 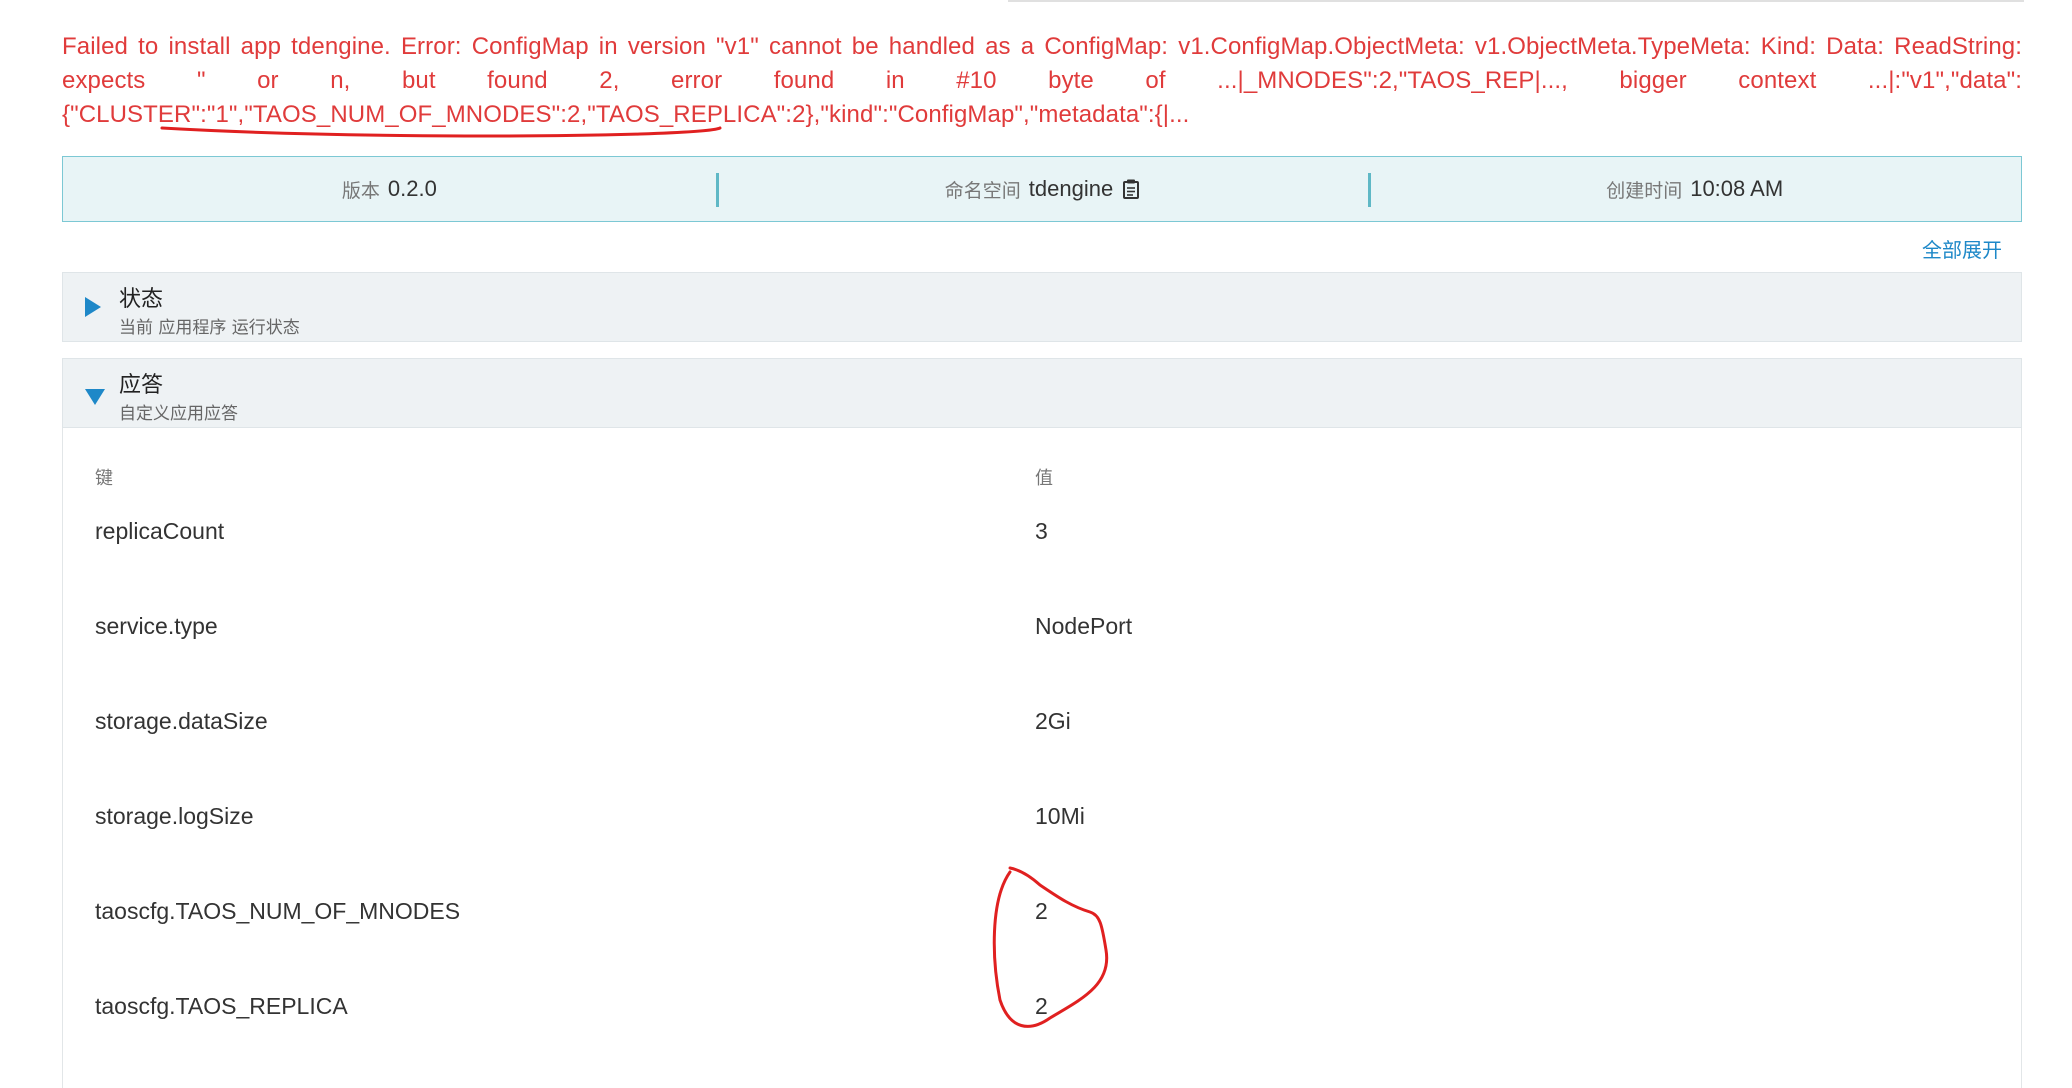 What do you see at coordinates (982, 190) in the screenshot?
I see `namespace-label: 命名空间` at bounding box center [982, 190].